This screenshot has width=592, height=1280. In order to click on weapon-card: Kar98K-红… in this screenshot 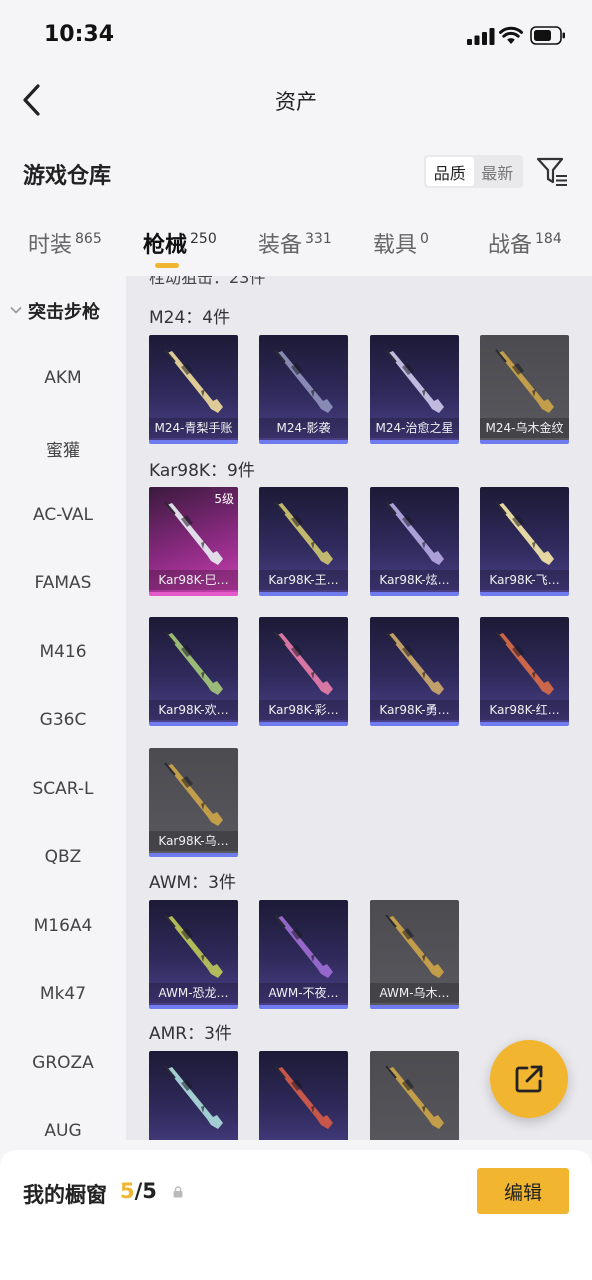, I will do `click(524, 671)`.